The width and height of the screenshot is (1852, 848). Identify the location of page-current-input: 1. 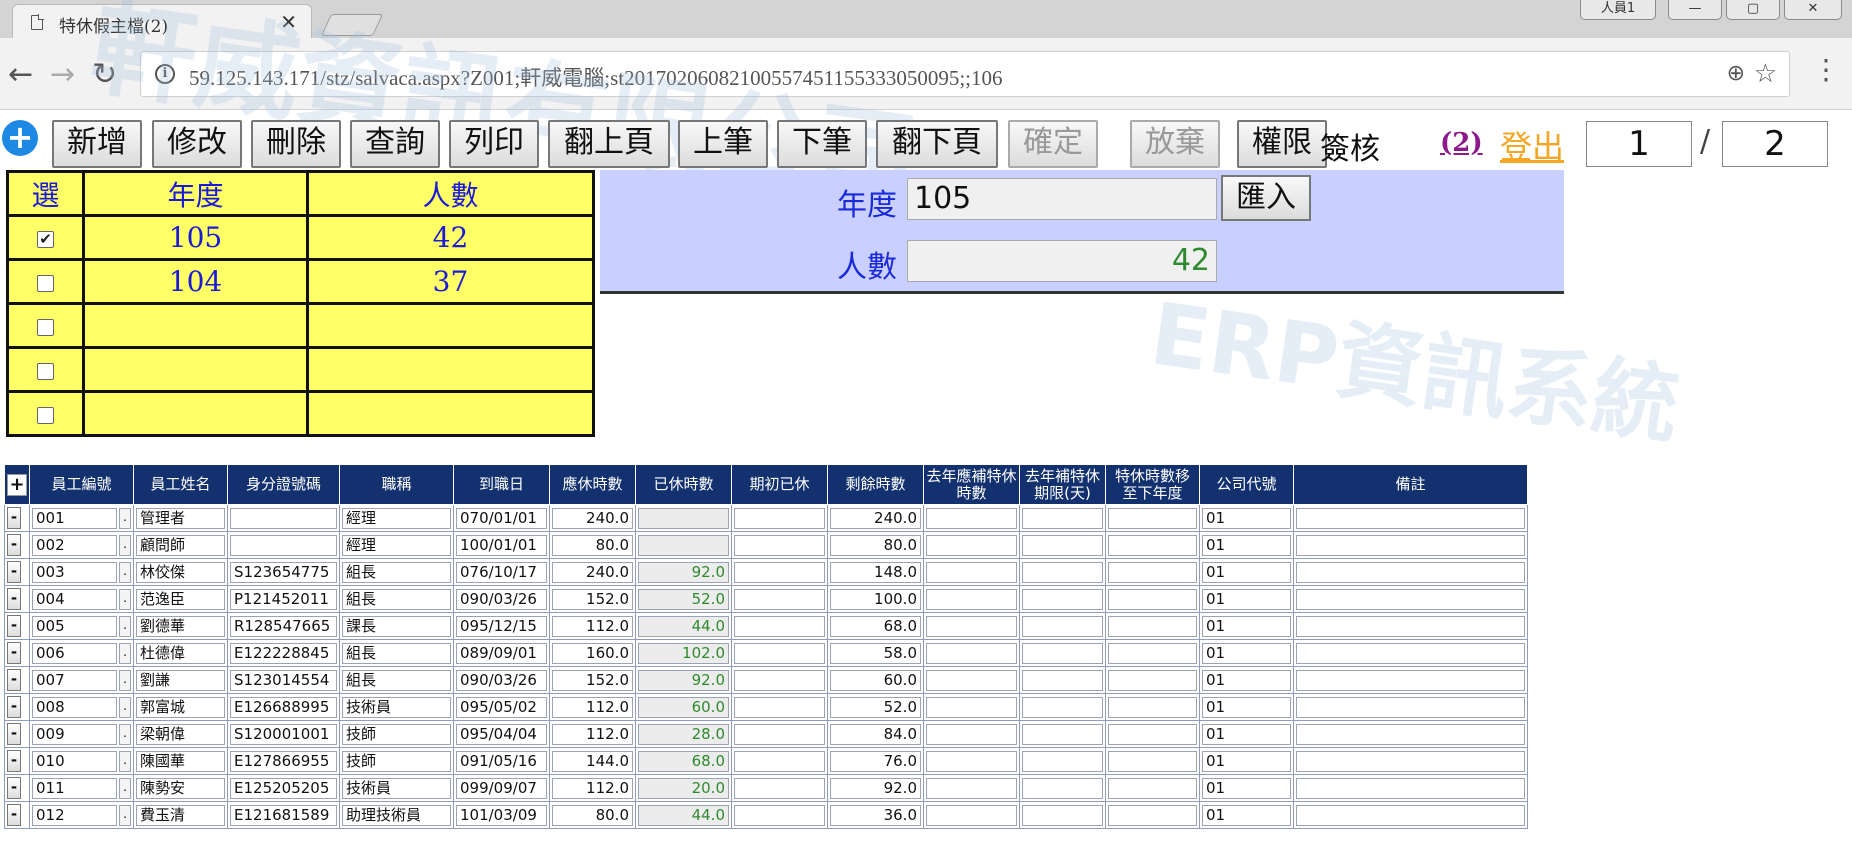
(1639, 144).